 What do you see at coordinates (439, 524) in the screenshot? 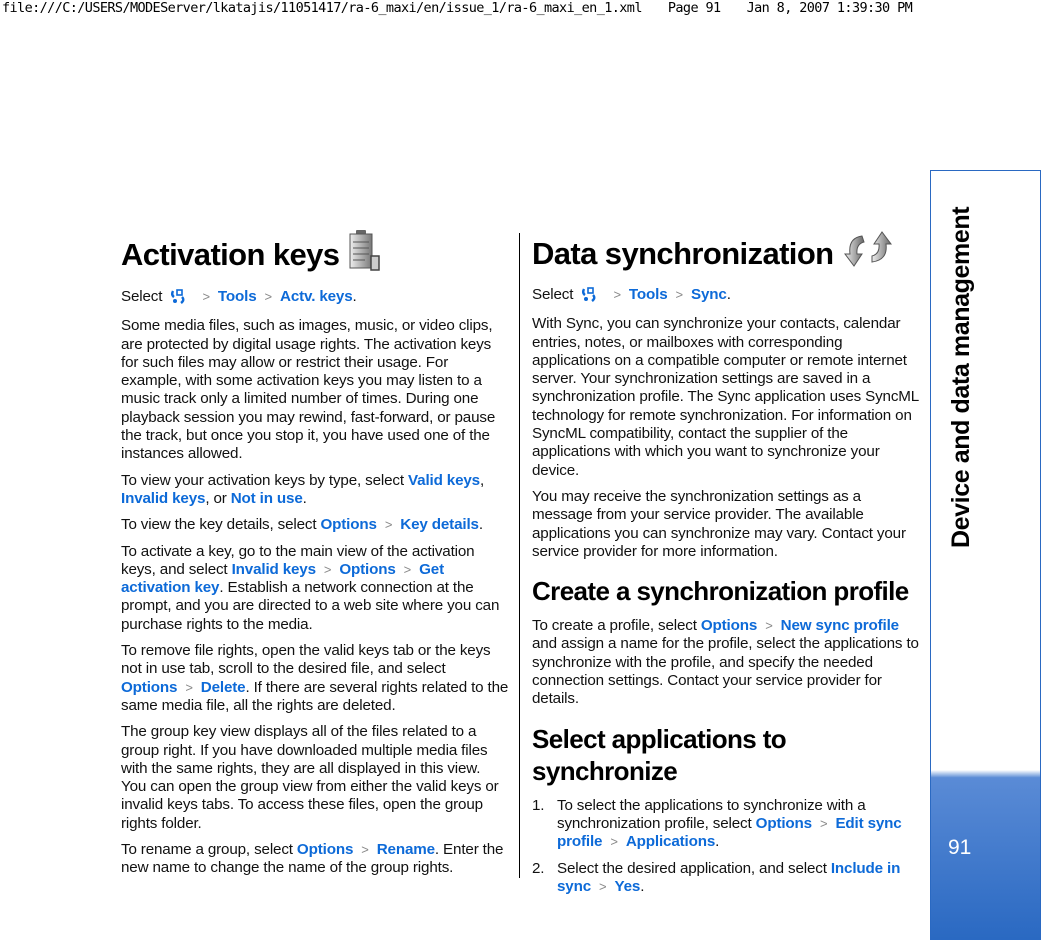
I see `link-key-details: Key details` at bounding box center [439, 524].